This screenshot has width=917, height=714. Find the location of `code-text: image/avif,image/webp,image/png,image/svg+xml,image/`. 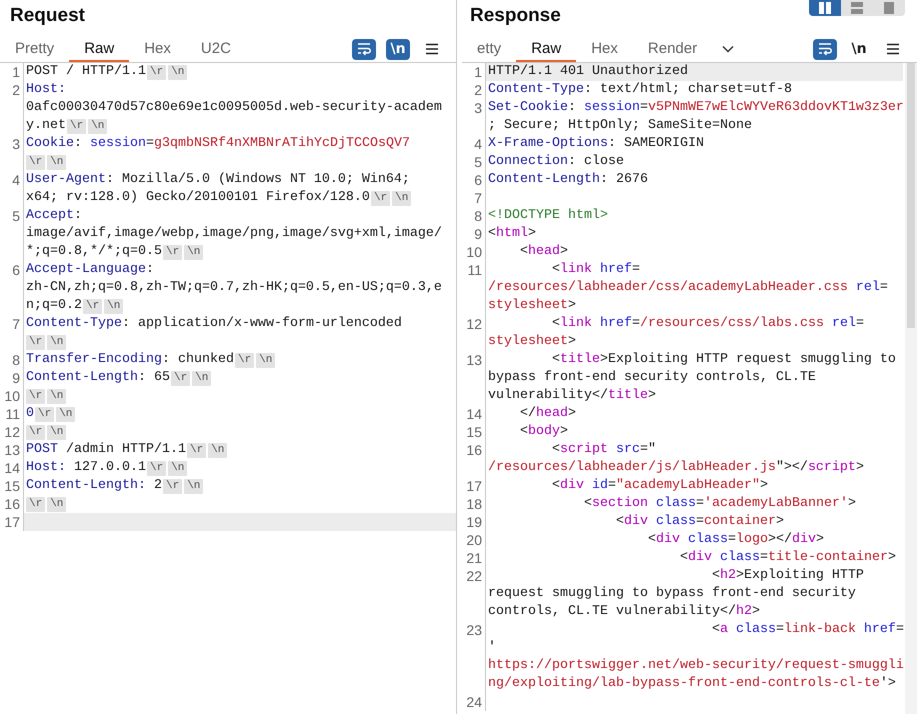

code-text: image/avif,image/webp,image/png,image/svg+xml,image/ is located at coordinates (234, 234).